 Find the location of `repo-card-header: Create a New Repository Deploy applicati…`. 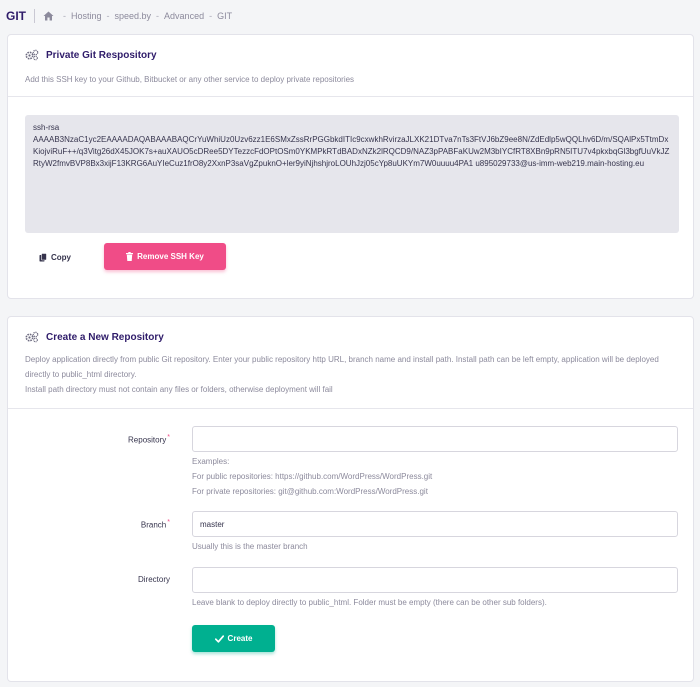

repo-card-header: Create a New Repository Deploy applicati… is located at coordinates (350, 363).